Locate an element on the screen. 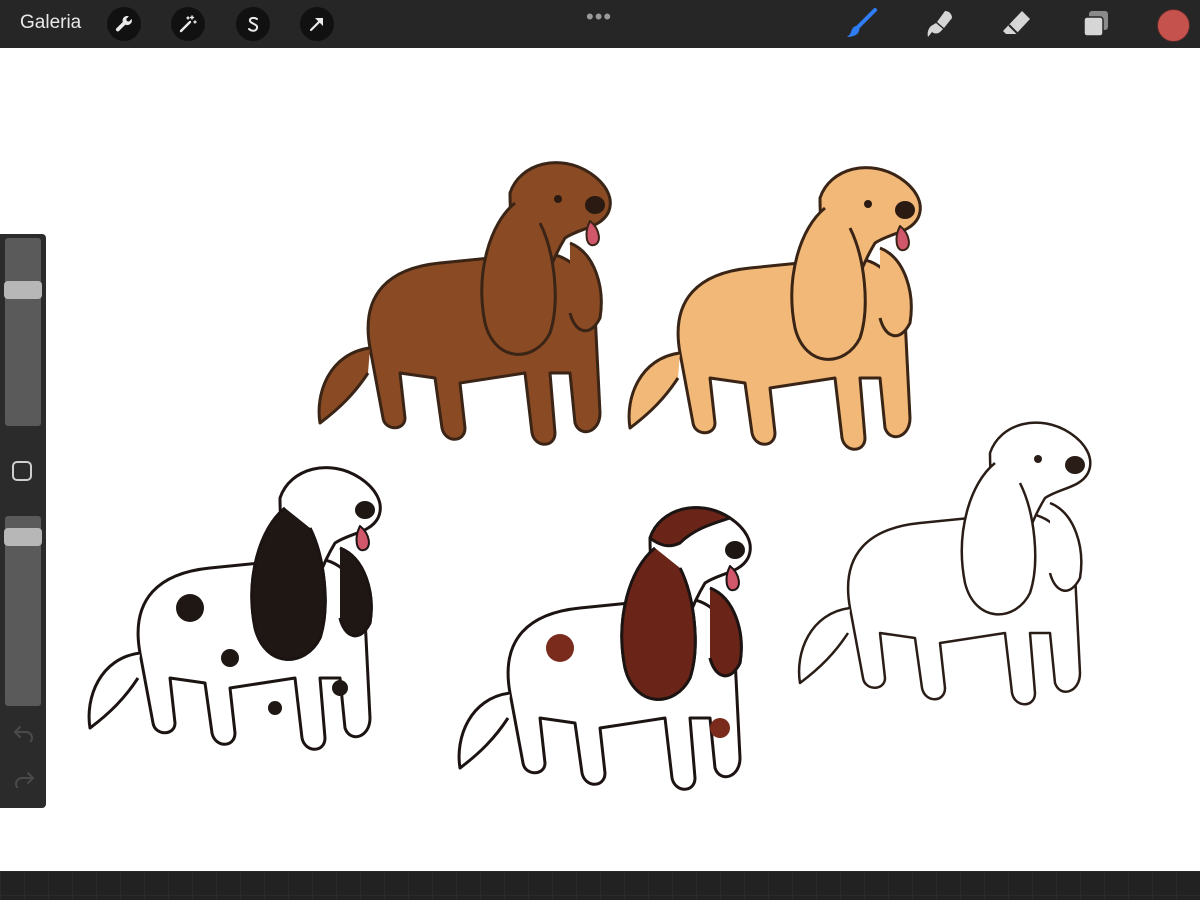 The height and width of the screenshot is (900, 1200). color-picker-button is located at coordinates (1173, 25).